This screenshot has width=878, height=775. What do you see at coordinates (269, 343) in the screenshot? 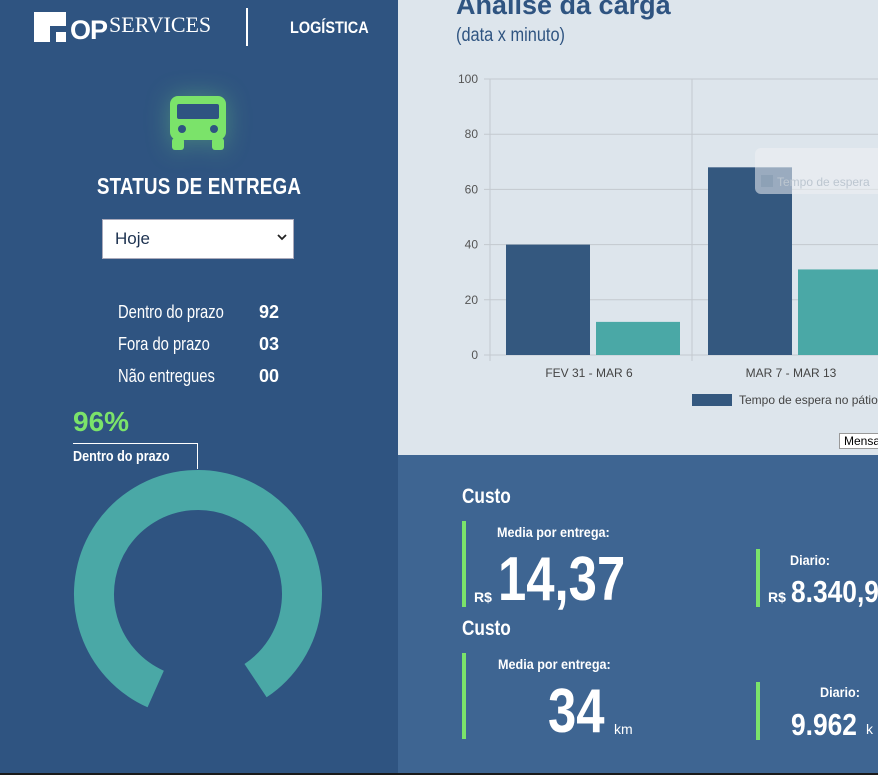
I see `stat-value: 03` at bounding box center [269, 343].